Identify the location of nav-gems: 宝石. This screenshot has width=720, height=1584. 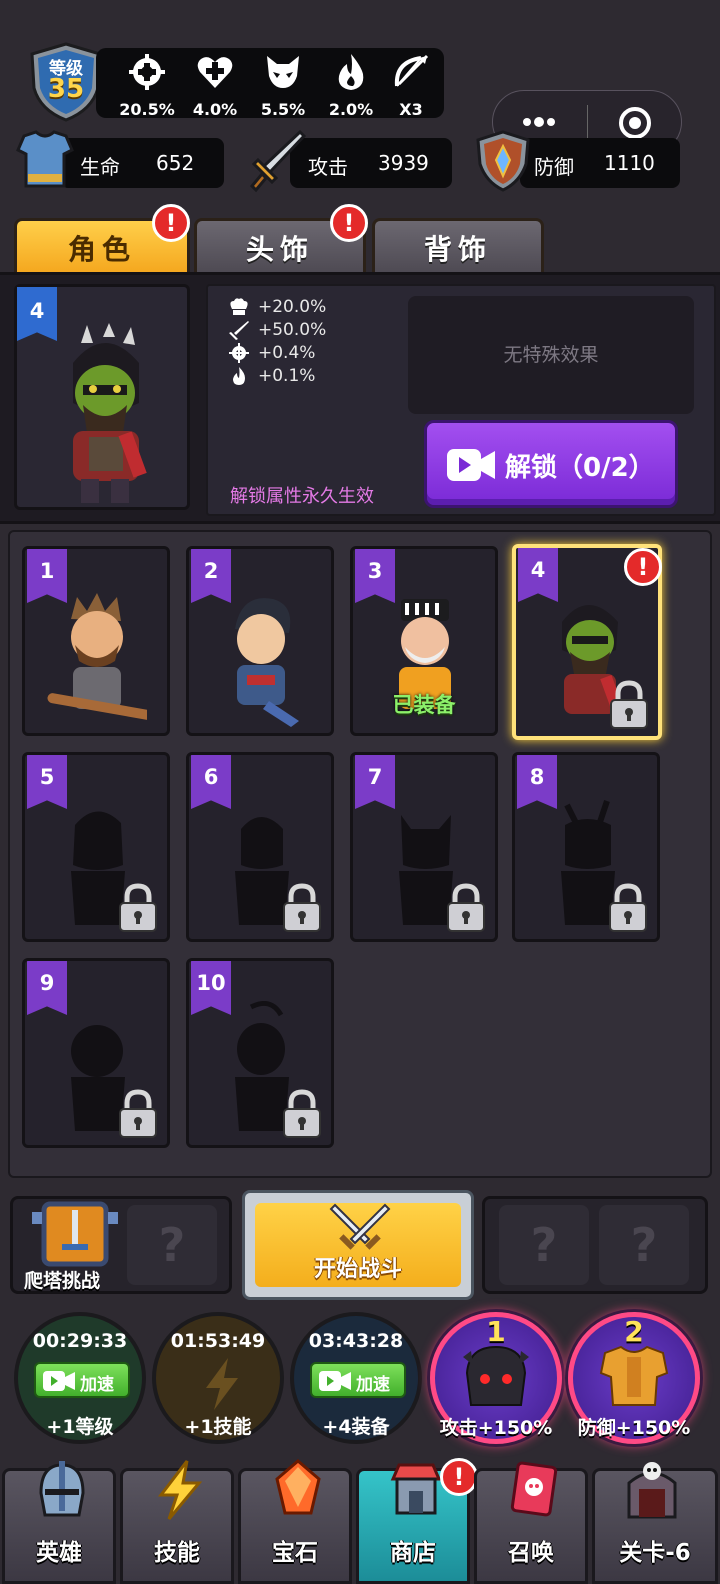
(295, 1521).